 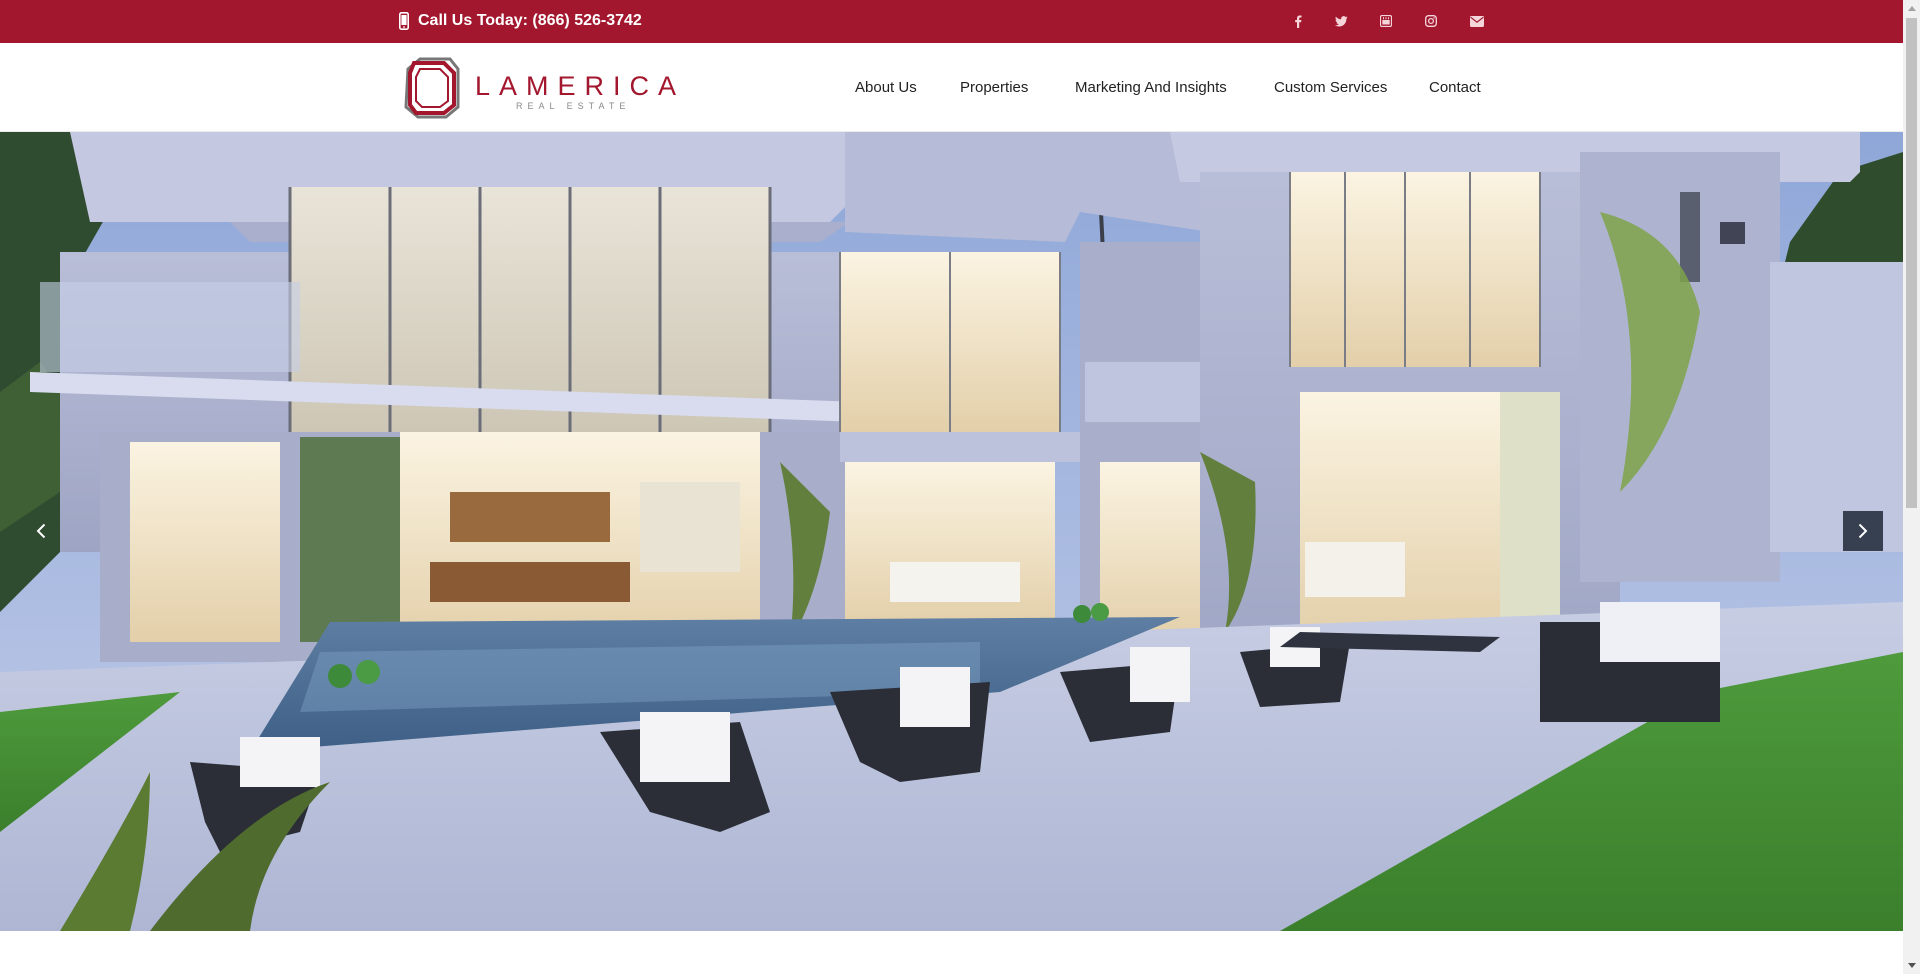 I want to click on nav-properties: Properties, so click(x=994, y=87).